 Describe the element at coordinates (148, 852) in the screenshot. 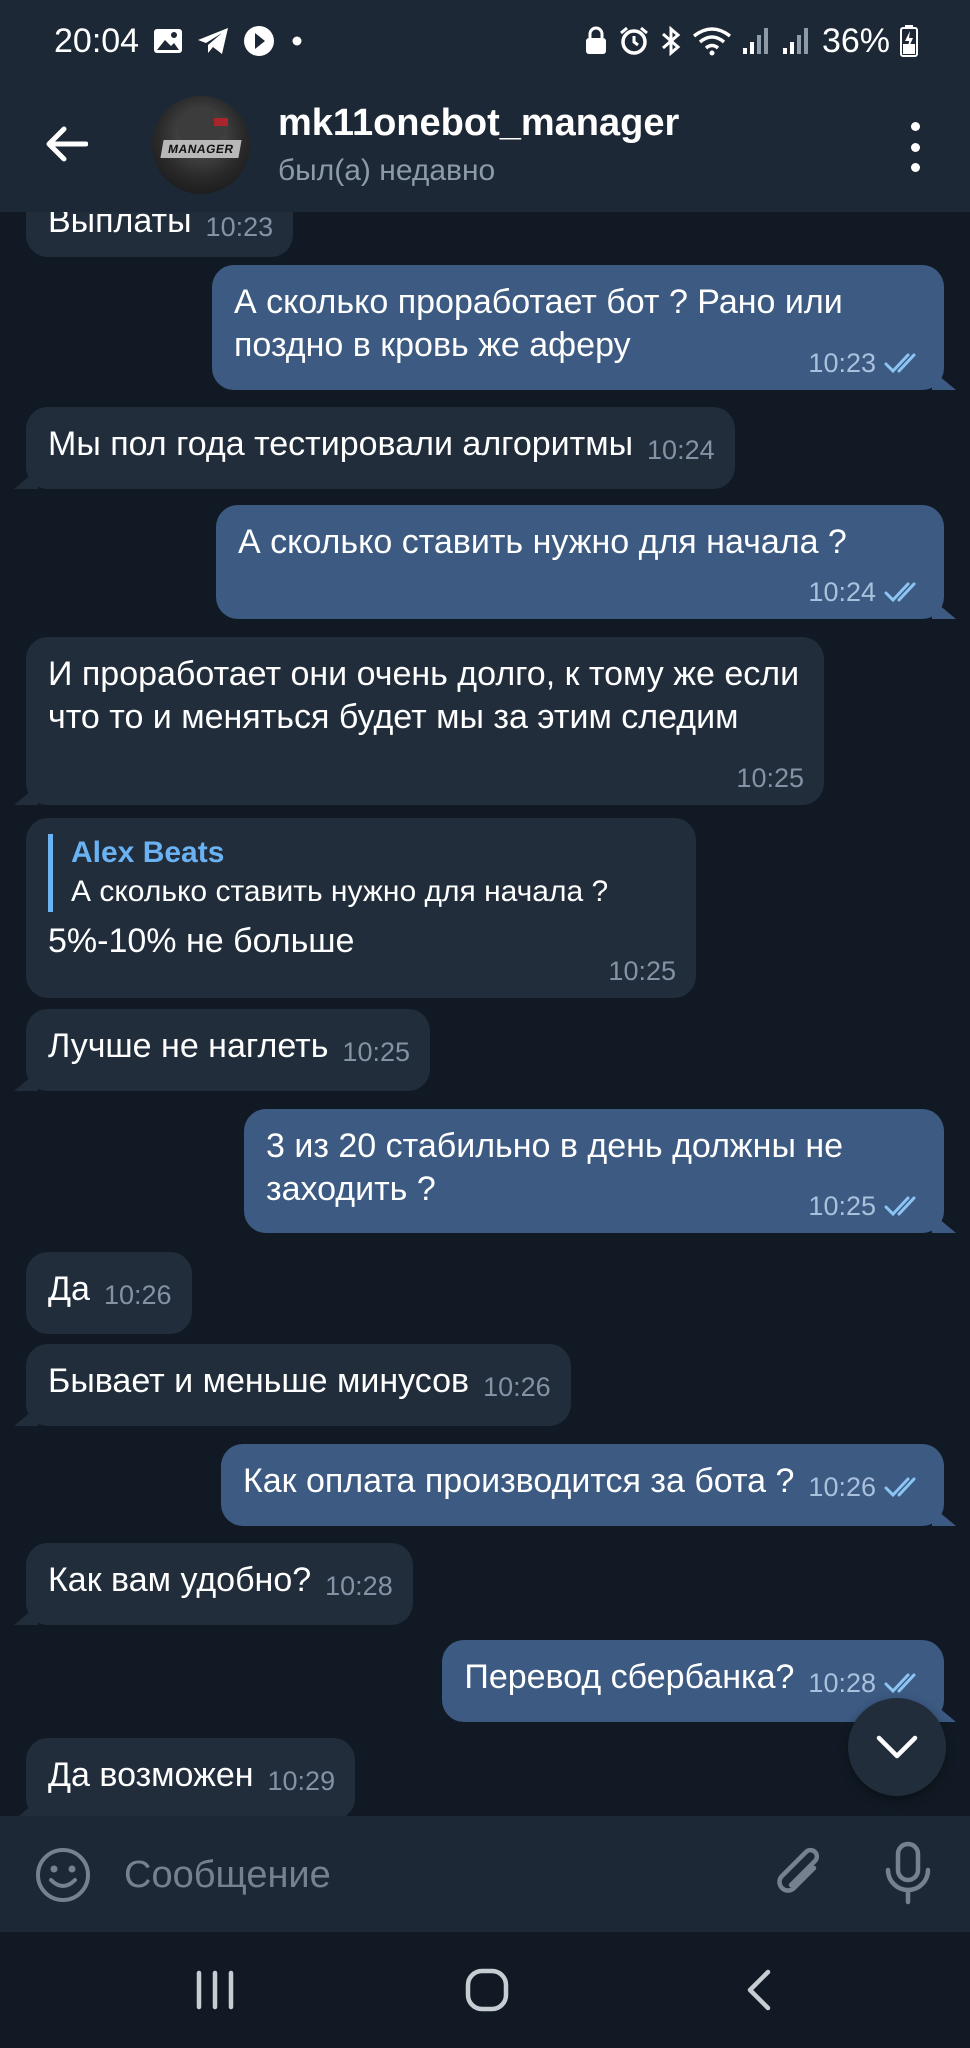

I see `reply-author: Alex Beats` at that location.